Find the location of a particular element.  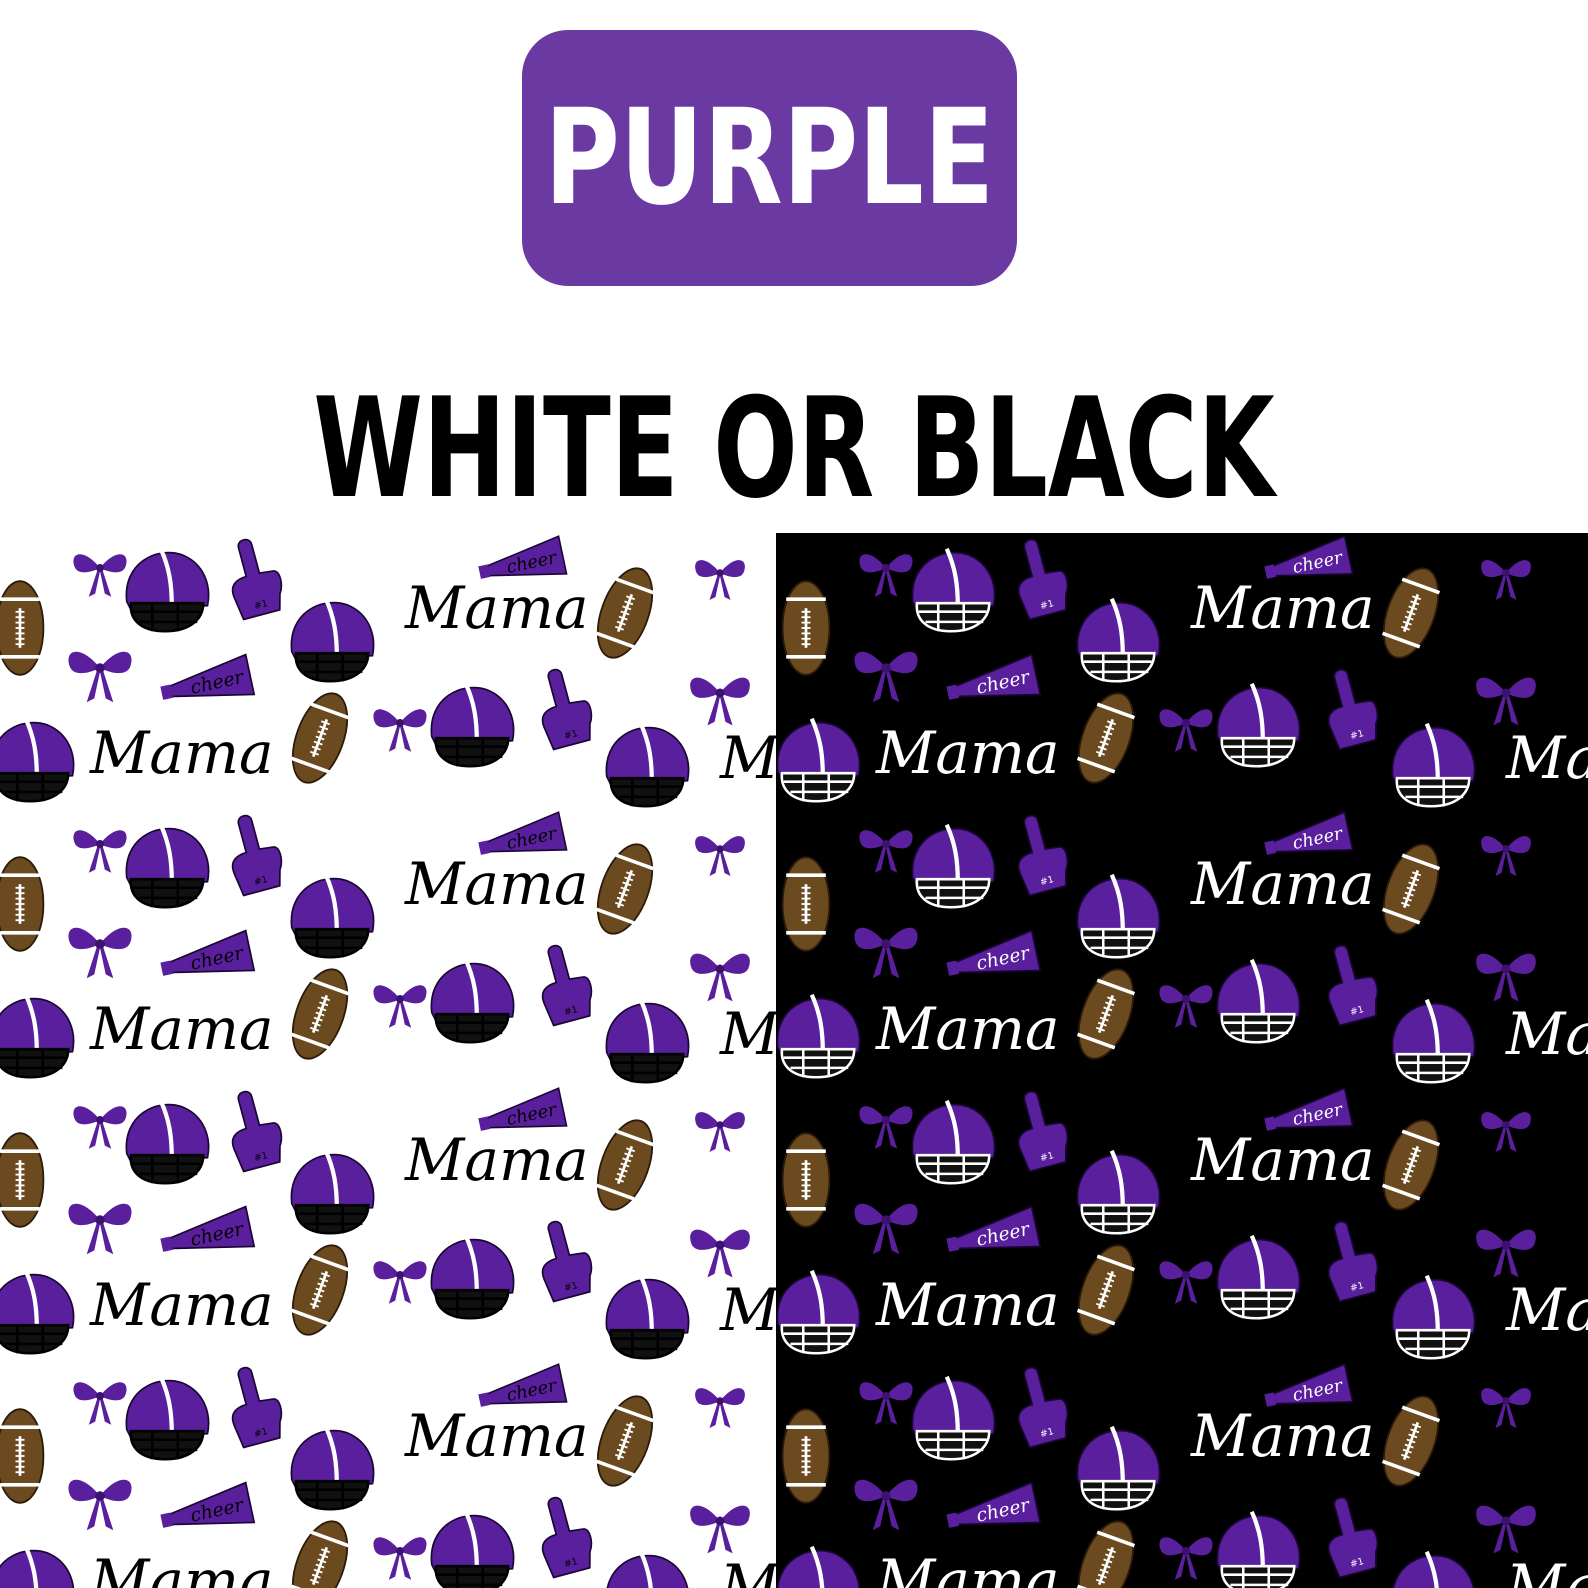

color-name: PURPLE is located at coordinates (769, 158).